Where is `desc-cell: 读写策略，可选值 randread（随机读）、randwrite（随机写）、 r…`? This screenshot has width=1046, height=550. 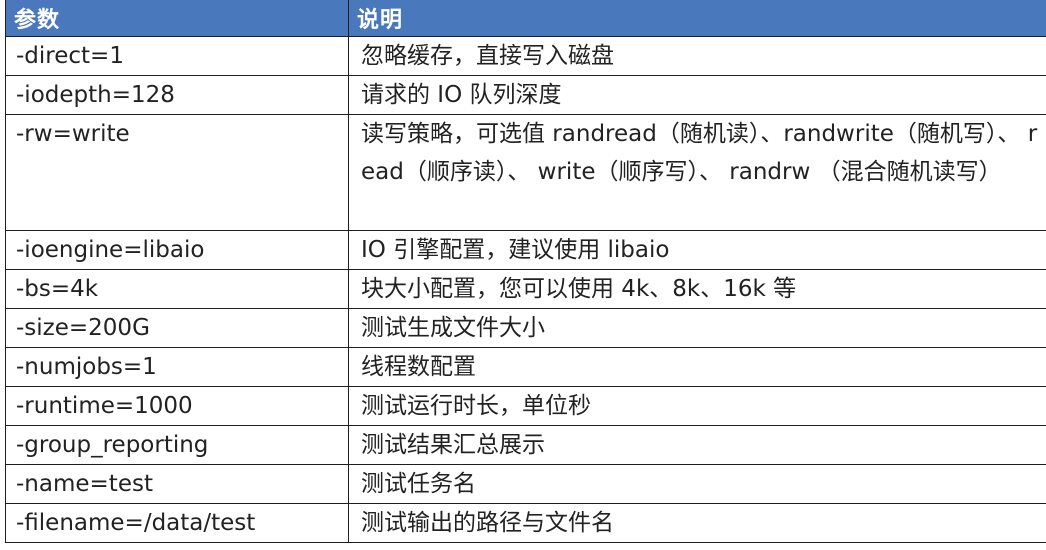
desc-cell: 读写策略，可选值 randread（随机读）、randwrite（随机写）、 r… is located at coordinates (697, 172).